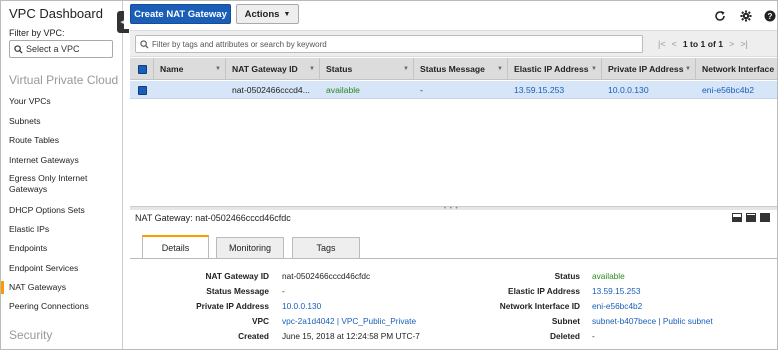 The height and width of the screenshot is (350, 778). What do you see at coordinates (731, 44) in the screenshot?
I see `next-page-icon: >` at bounding box center [731, 44].